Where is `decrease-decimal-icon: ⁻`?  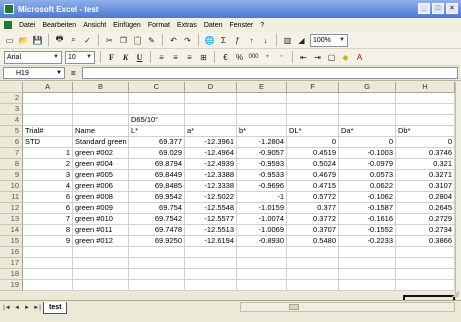 decrease-decimal-icon: ⁻ is located at coordinates (281, 57).